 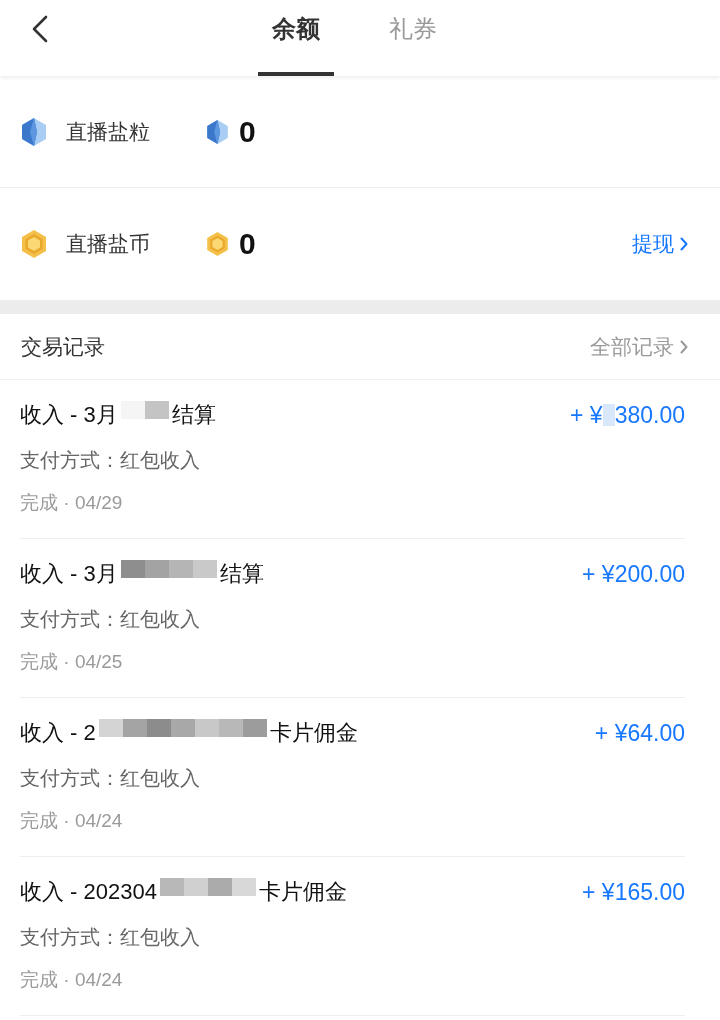 What do you see at coordinates (71, 662) in the screenshot?
I see `status-date: 完成 · 04/25` at bounding box center [71, 662].